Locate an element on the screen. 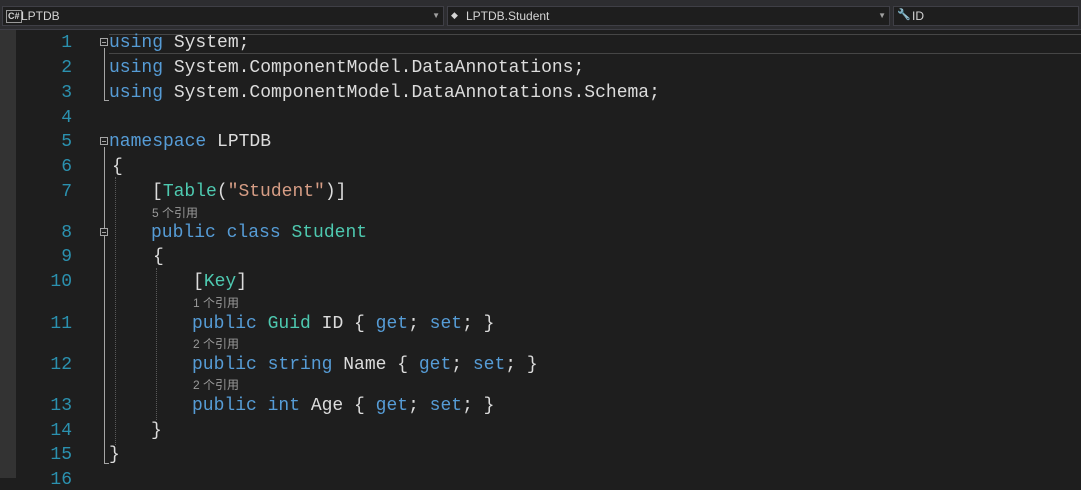 This screenshot has width=1081, height=490. line-number: 2 is located at coordinates (66, 68).